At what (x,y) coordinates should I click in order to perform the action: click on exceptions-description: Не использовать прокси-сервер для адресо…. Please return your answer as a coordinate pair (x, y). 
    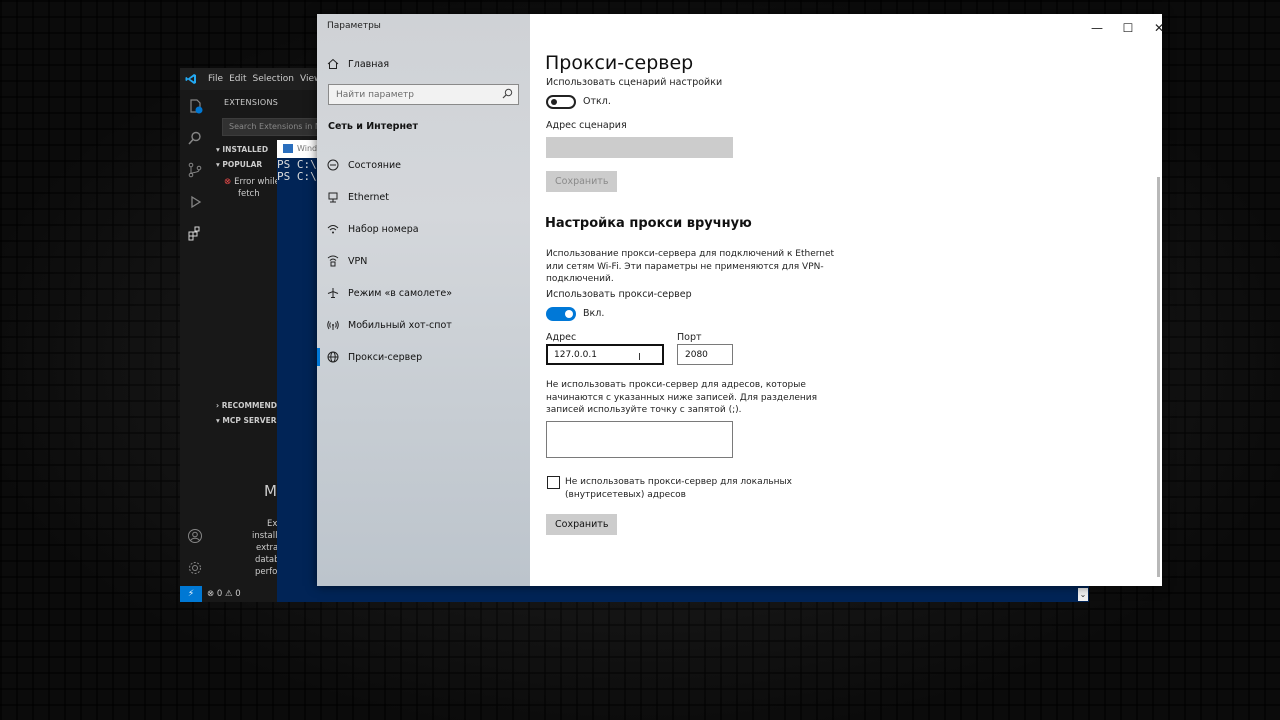
    Looking at the image, I should click on (682, 397).